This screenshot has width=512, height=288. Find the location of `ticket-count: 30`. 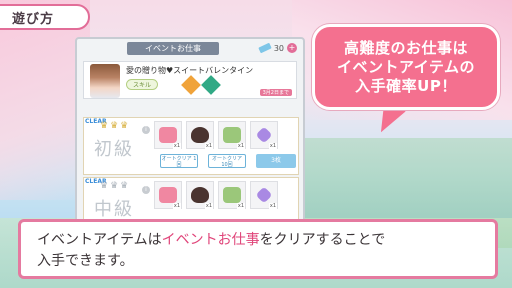

ticket-count: 30 is located at coordinates (278, 48).